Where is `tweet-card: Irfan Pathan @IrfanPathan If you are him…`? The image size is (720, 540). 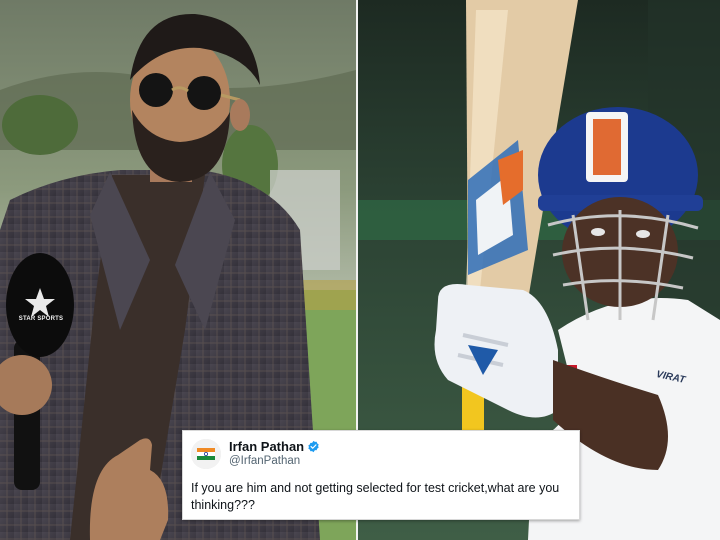 tweet-card: Irfan Pathan @IrfanPathan If you are him… is located at coordinates (381, 475).